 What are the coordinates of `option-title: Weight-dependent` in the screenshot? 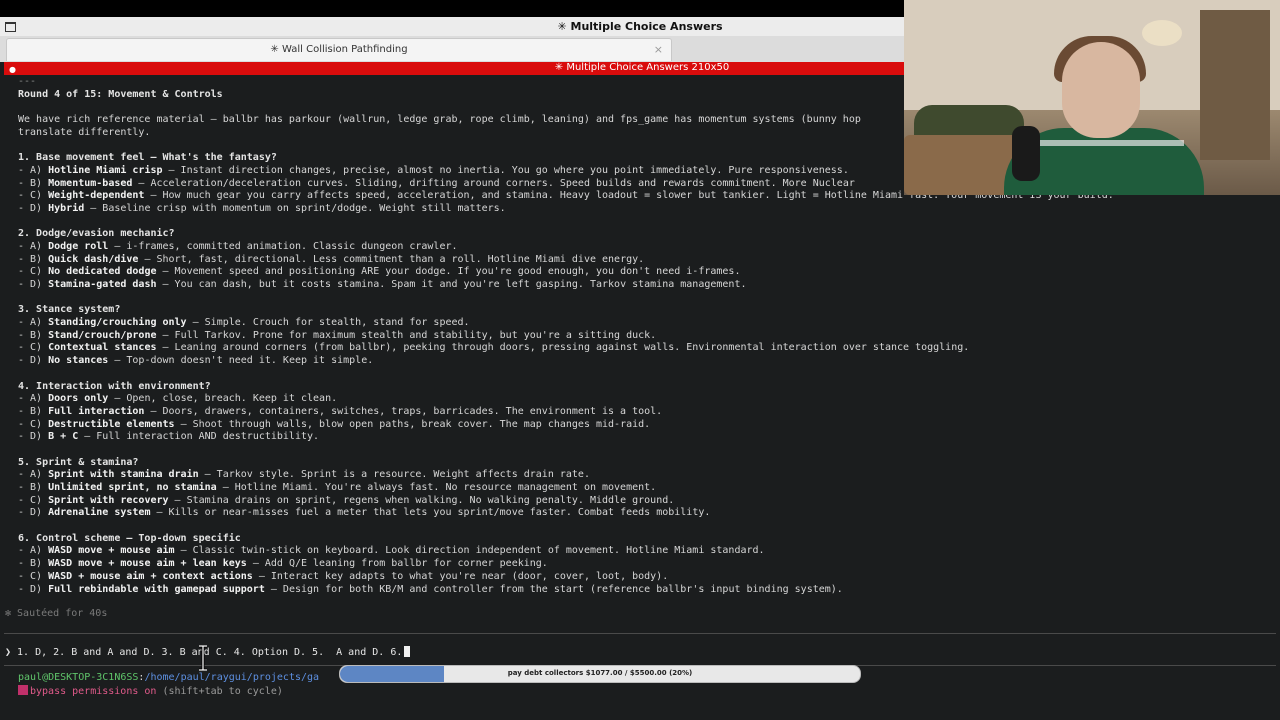 It's located at (96, 196).